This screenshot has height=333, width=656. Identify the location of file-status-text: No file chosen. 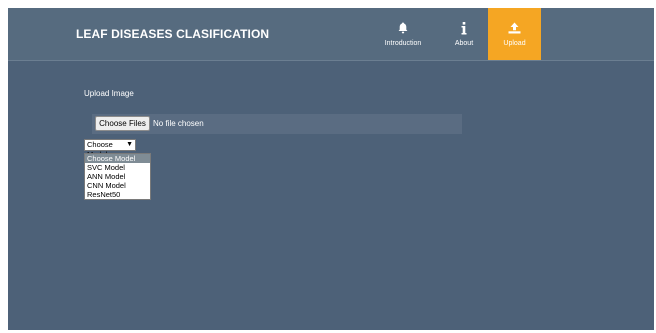
(178, 123).